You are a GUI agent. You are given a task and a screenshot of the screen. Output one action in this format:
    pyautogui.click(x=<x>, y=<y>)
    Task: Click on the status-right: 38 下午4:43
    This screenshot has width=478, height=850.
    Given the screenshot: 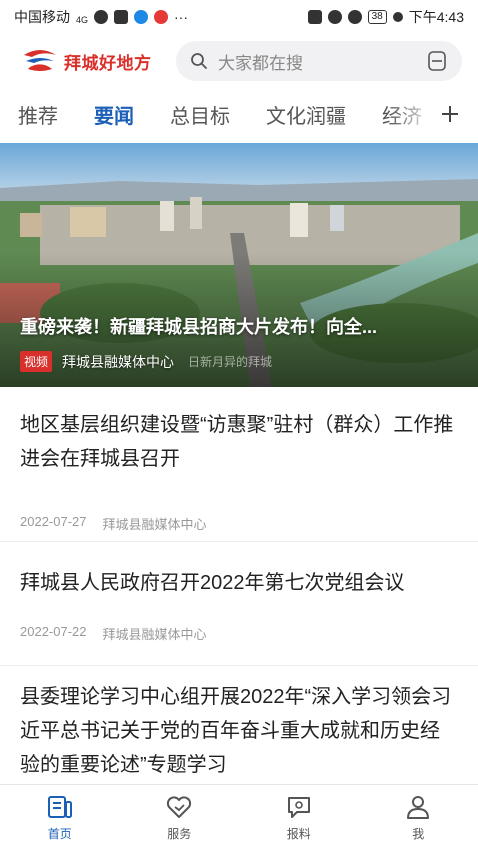 What is the action you would take?
    pyautogui.click(x=385, y=17)
    